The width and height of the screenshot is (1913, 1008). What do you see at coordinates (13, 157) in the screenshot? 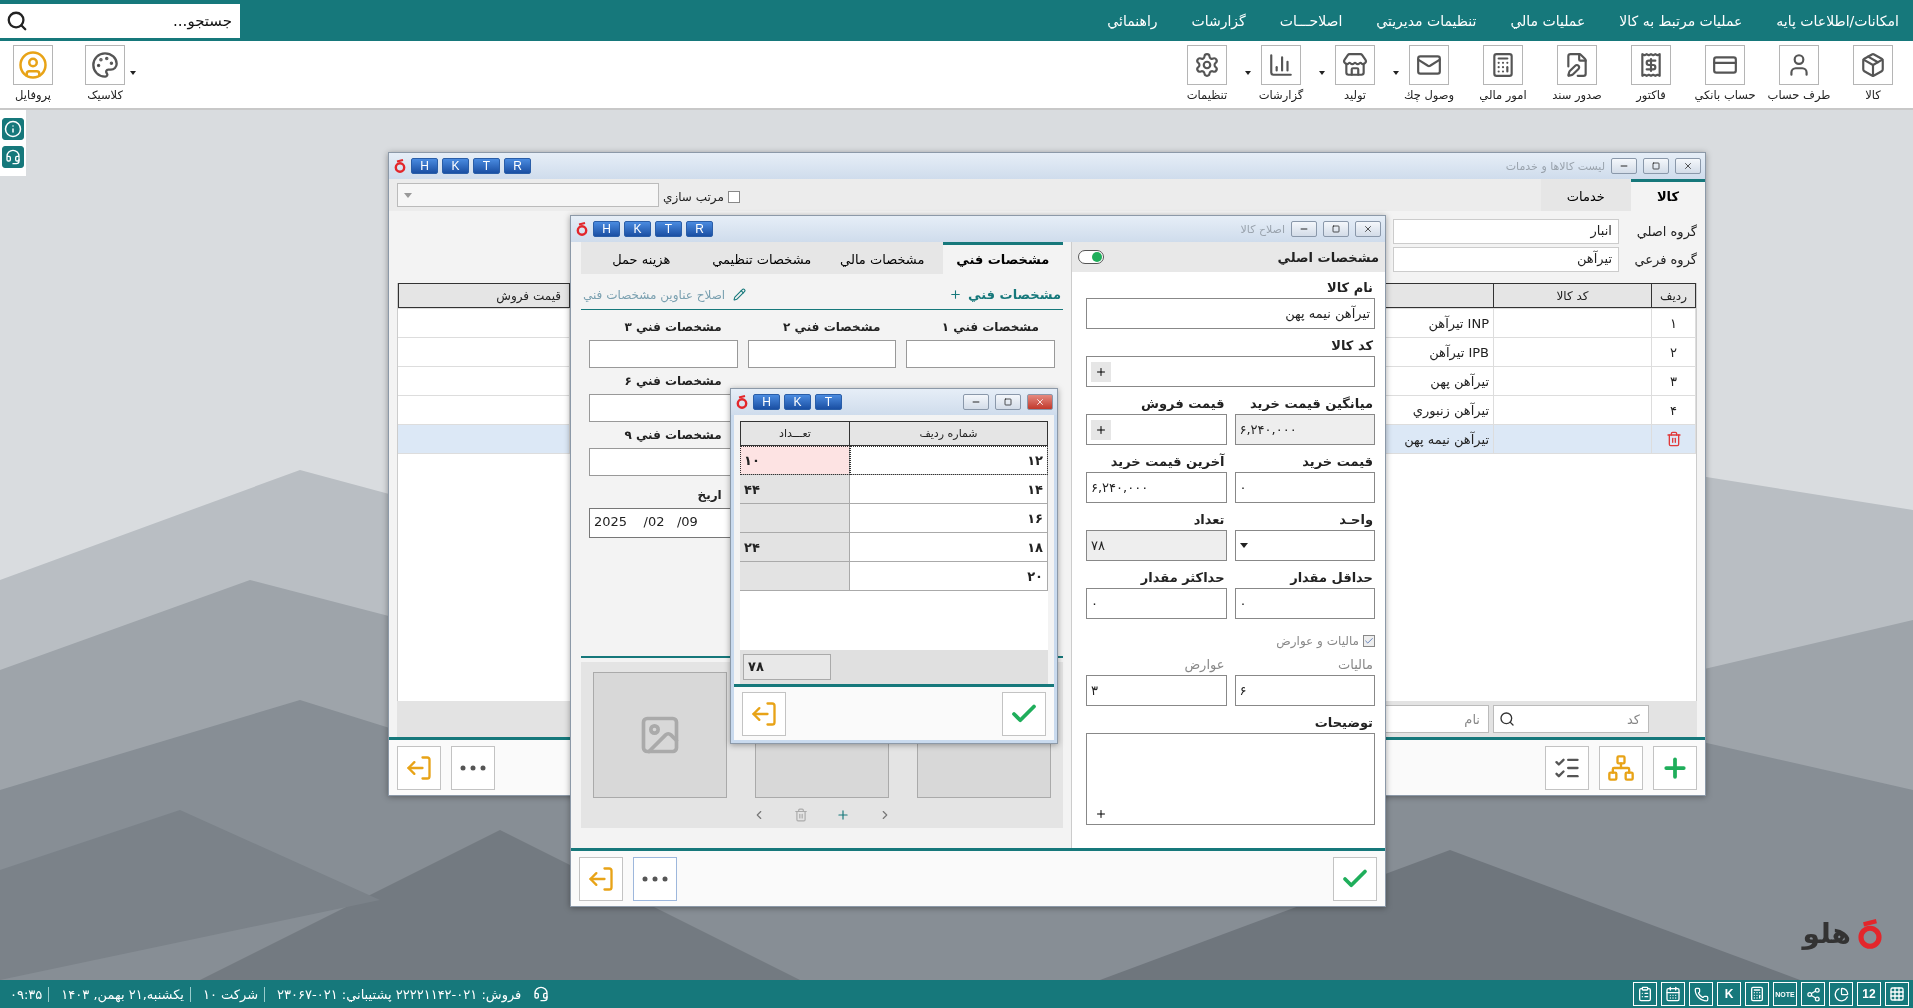
I see `support-button` at bounding box center [13, 157].